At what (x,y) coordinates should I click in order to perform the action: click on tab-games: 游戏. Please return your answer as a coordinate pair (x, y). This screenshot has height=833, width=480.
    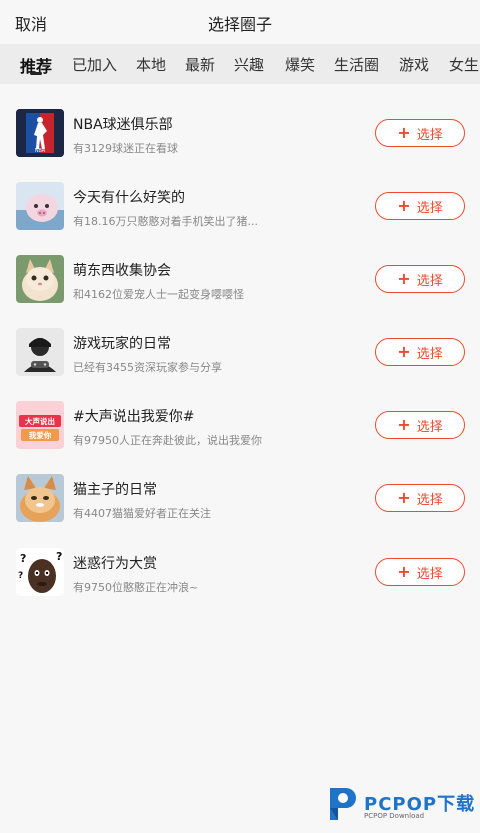
    Looking at the image, I should click on (414, 64).